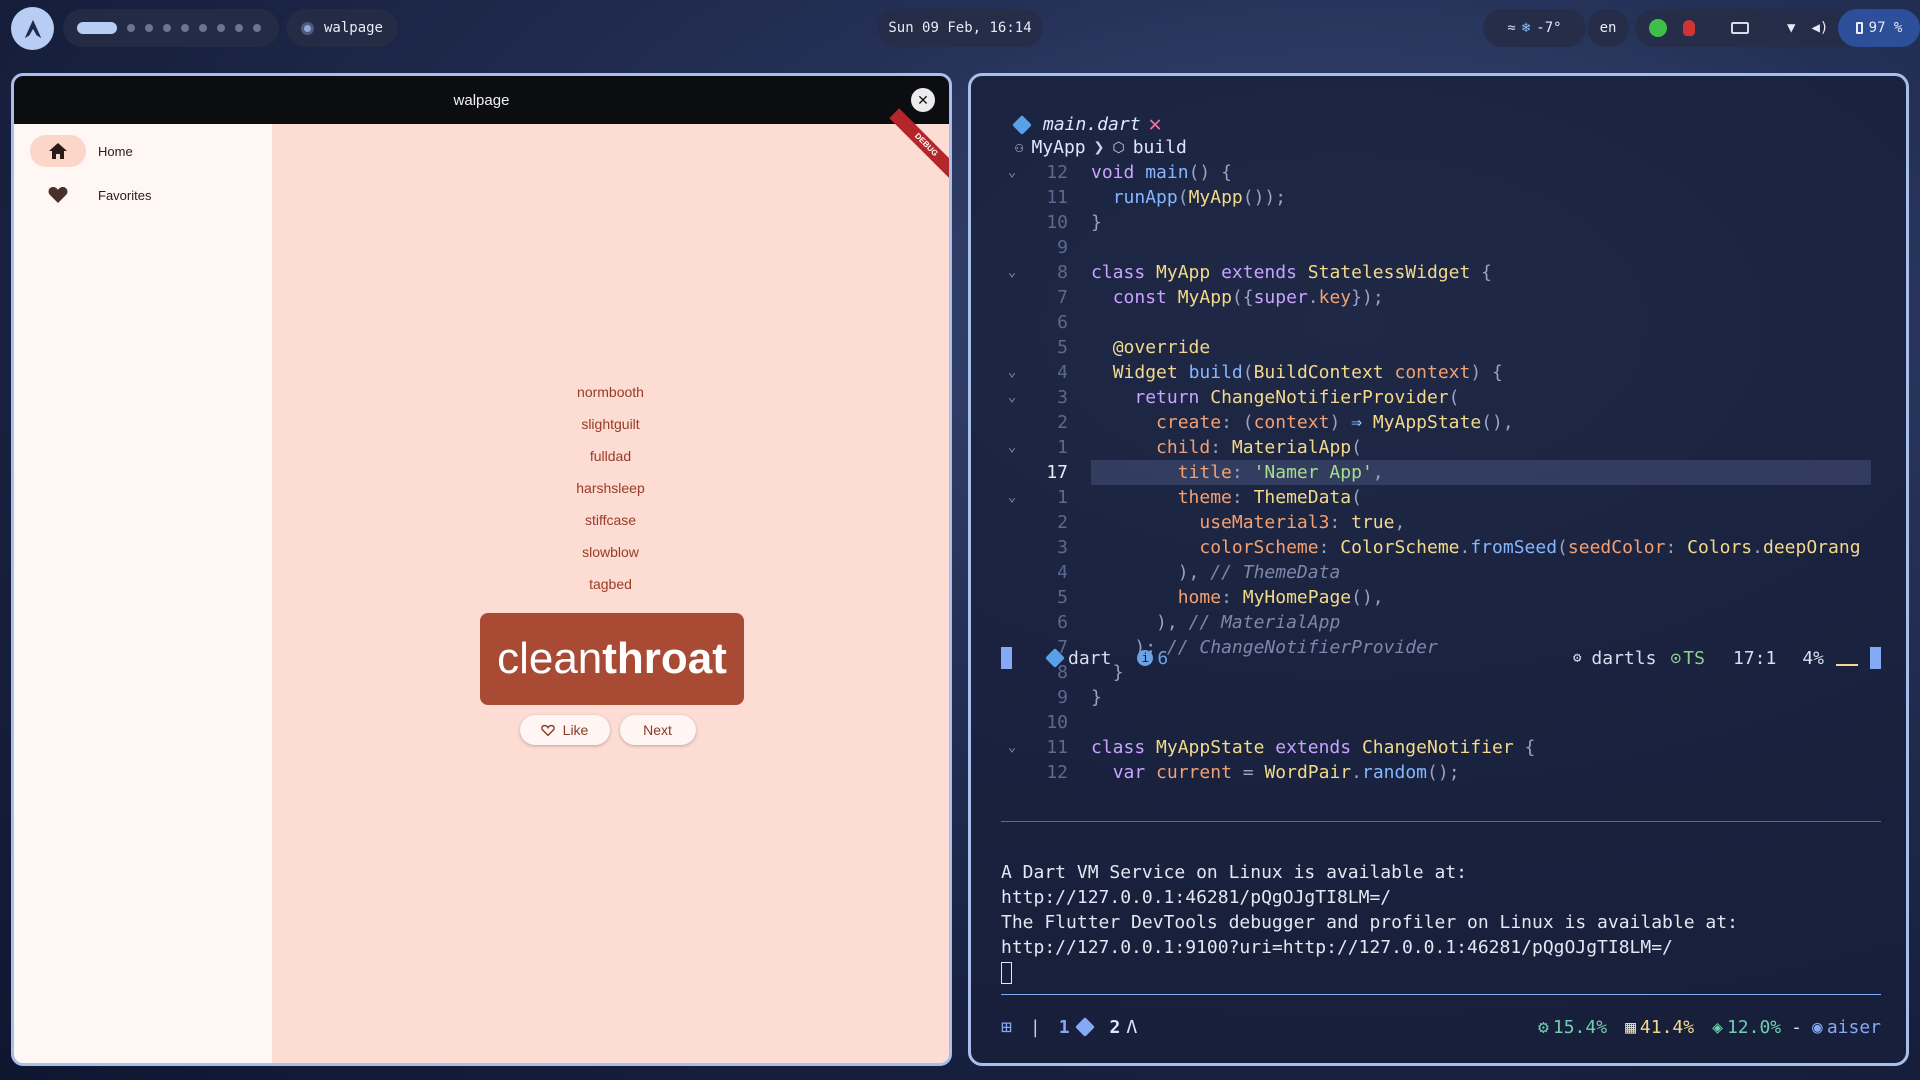 The image size is (1920, 1080). I want to click on code-line: 9, so click(1453, 247).